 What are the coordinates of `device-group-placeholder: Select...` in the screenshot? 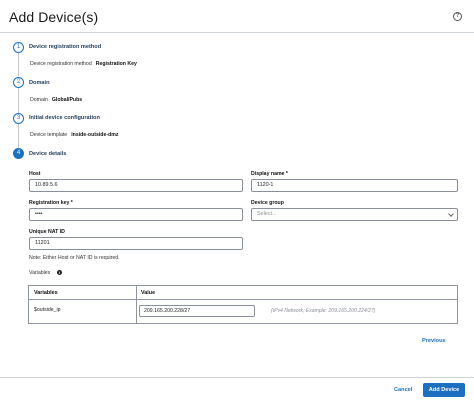 It's located at (267, 214).